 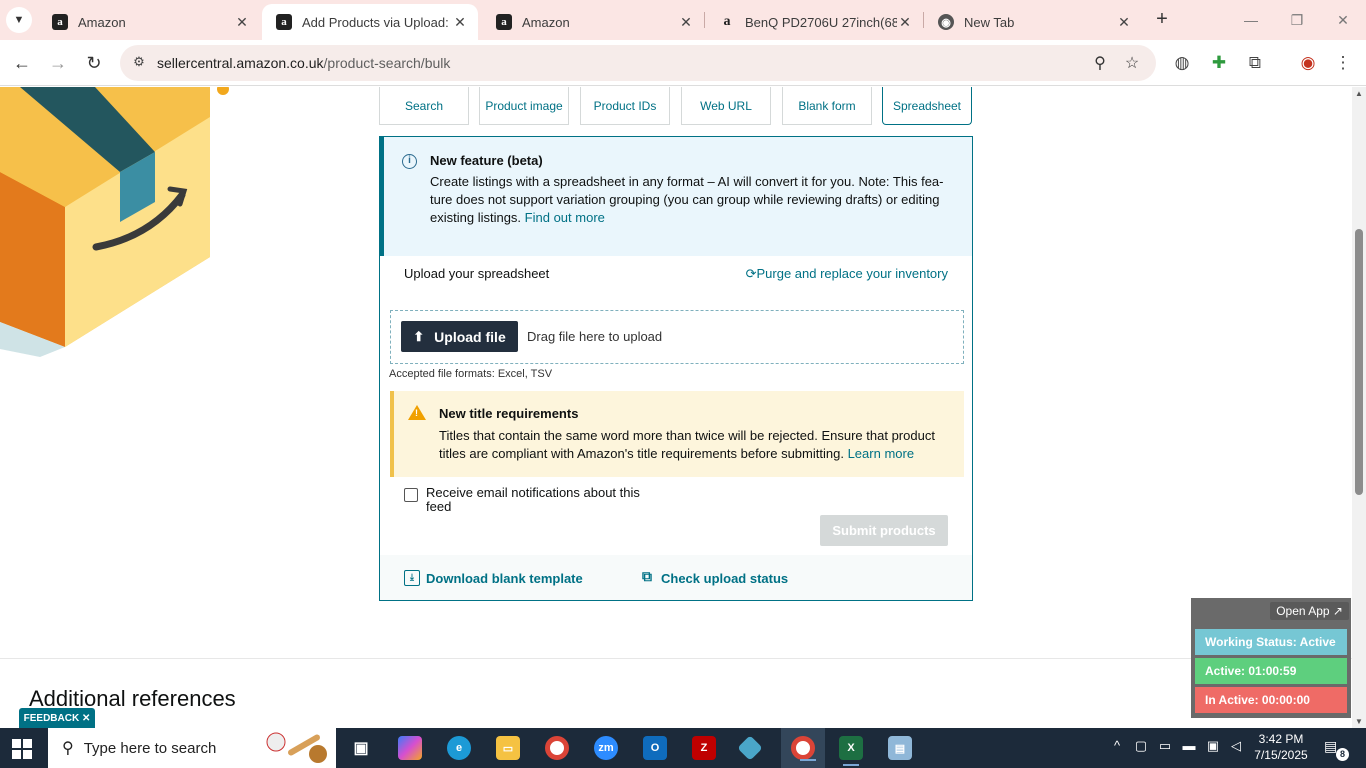 I want to click on email-notification-checkbox, so click(x=411, y=495).